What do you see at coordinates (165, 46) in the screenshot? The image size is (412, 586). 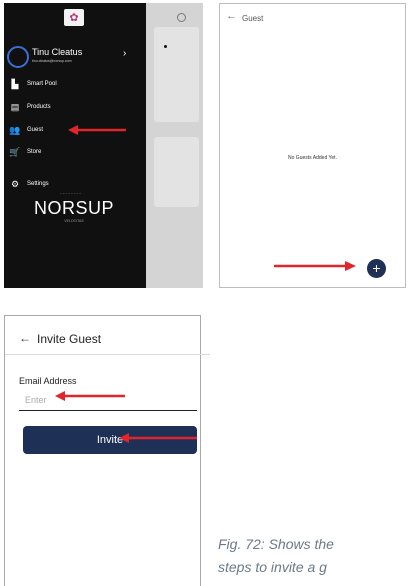 I see `more-icon` at bounding box center [165, 46].